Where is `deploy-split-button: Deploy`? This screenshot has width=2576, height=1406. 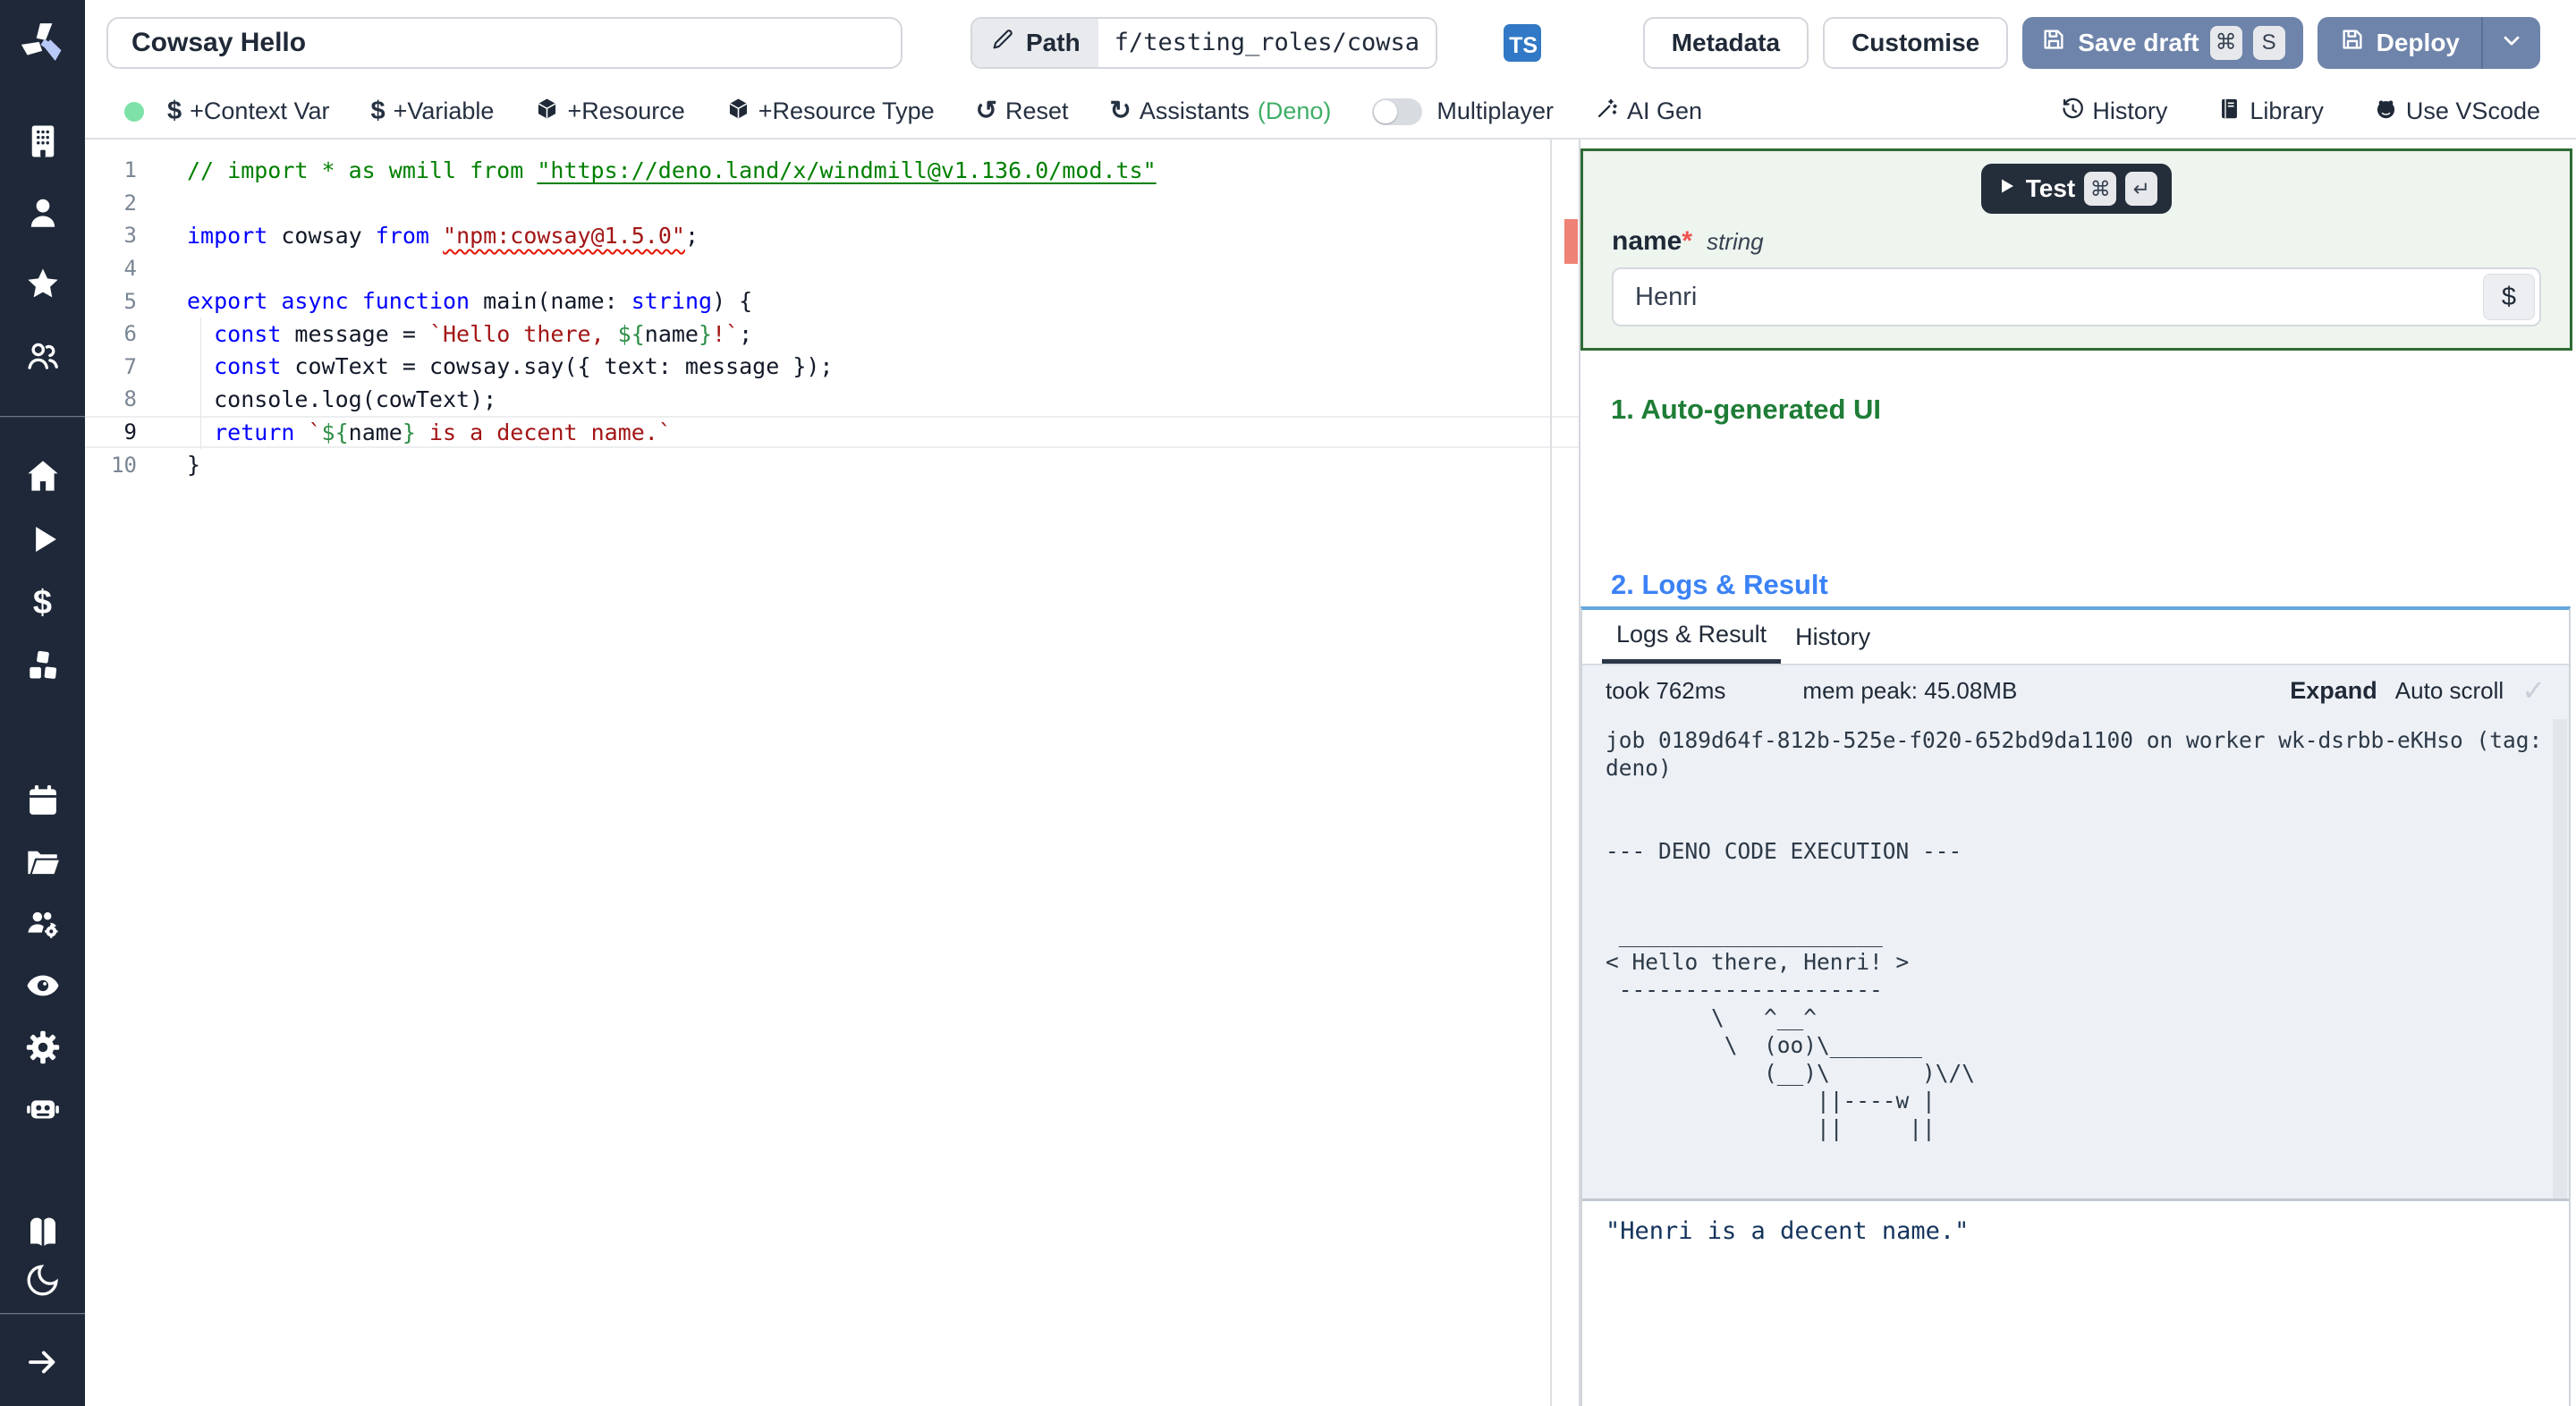 deploy-split-button: Deploy is located at coordinates (2428, 43).